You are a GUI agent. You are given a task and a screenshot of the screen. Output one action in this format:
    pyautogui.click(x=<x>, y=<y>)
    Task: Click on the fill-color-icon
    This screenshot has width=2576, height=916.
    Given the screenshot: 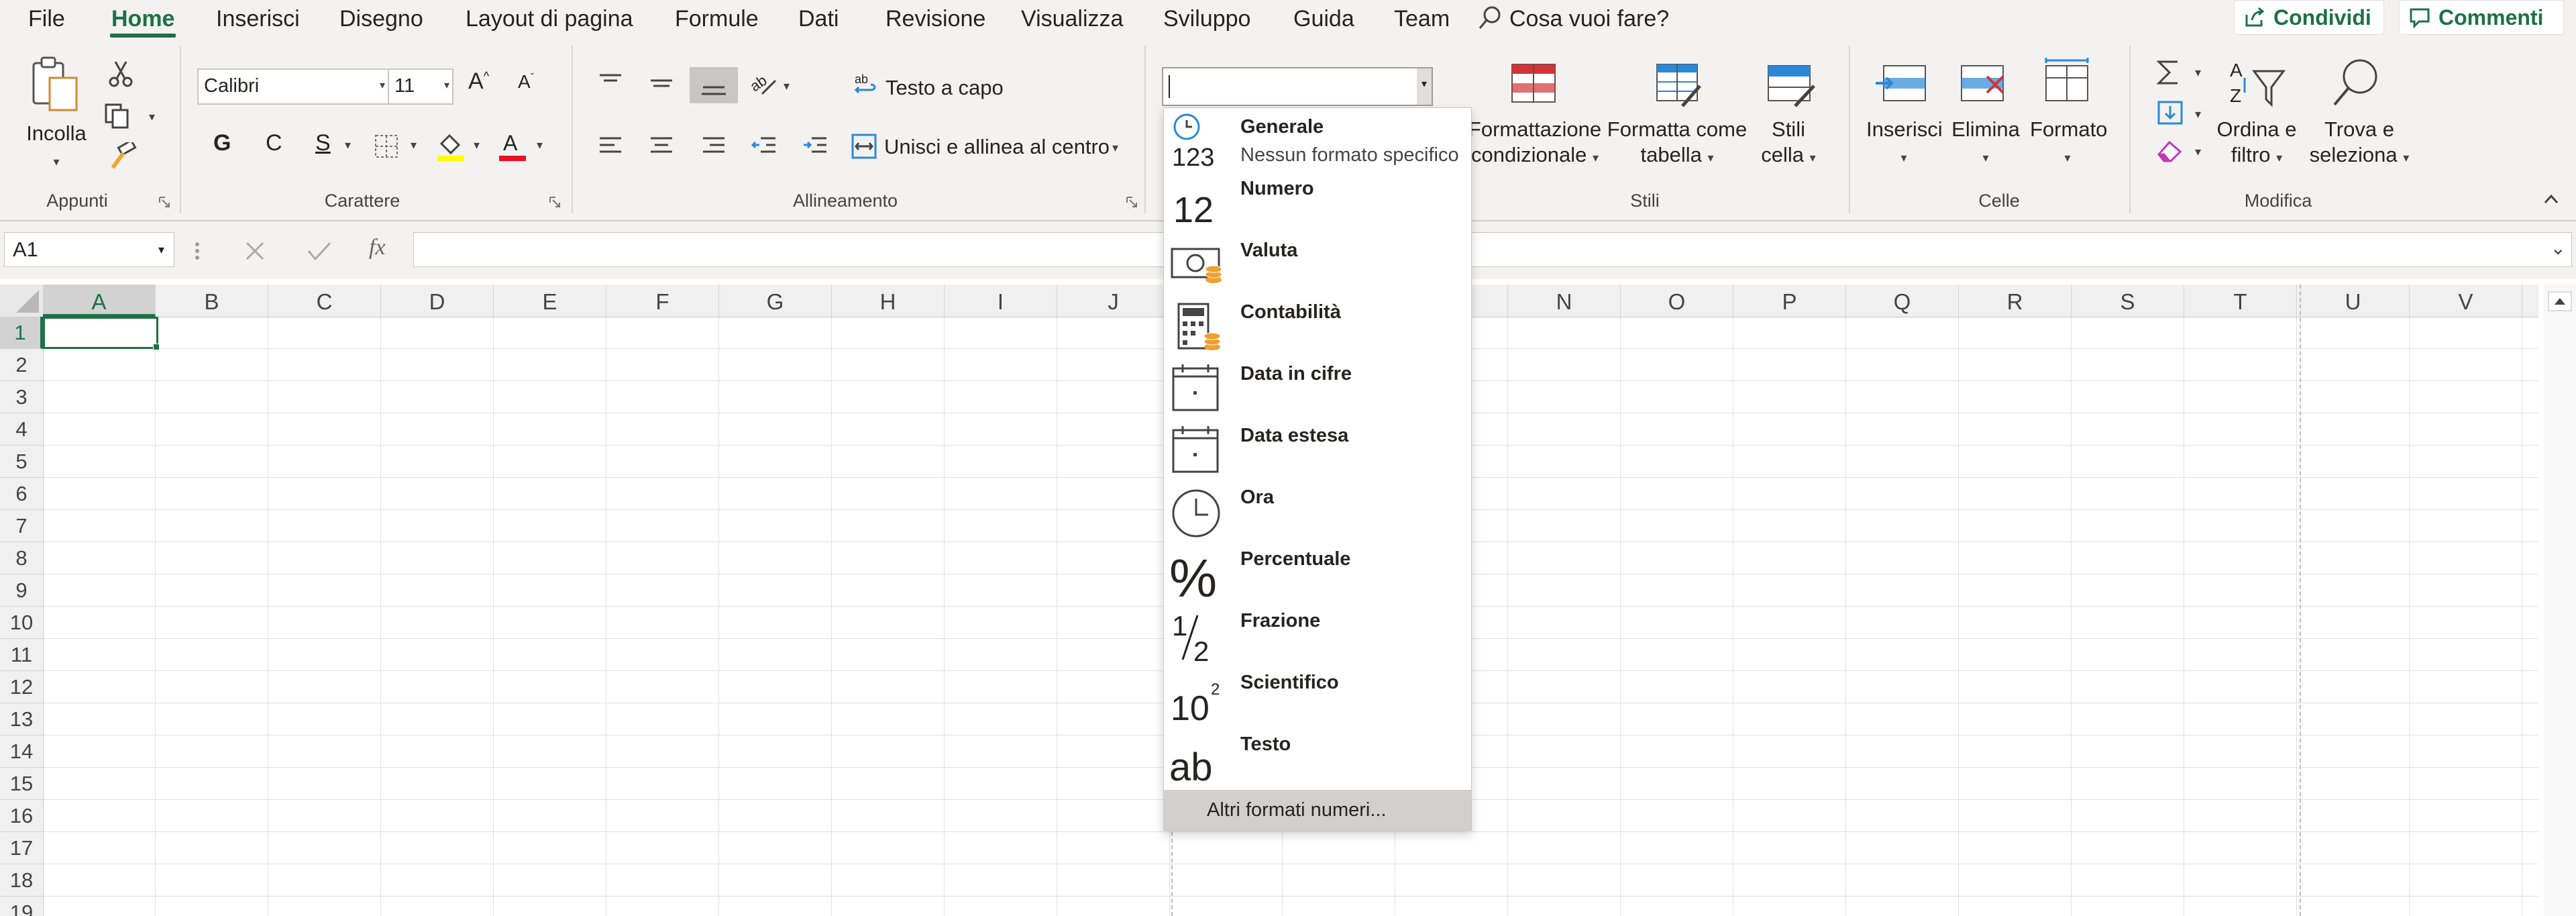 What is the action you would take?
    pyautogui.click(x=451, y=147)
    